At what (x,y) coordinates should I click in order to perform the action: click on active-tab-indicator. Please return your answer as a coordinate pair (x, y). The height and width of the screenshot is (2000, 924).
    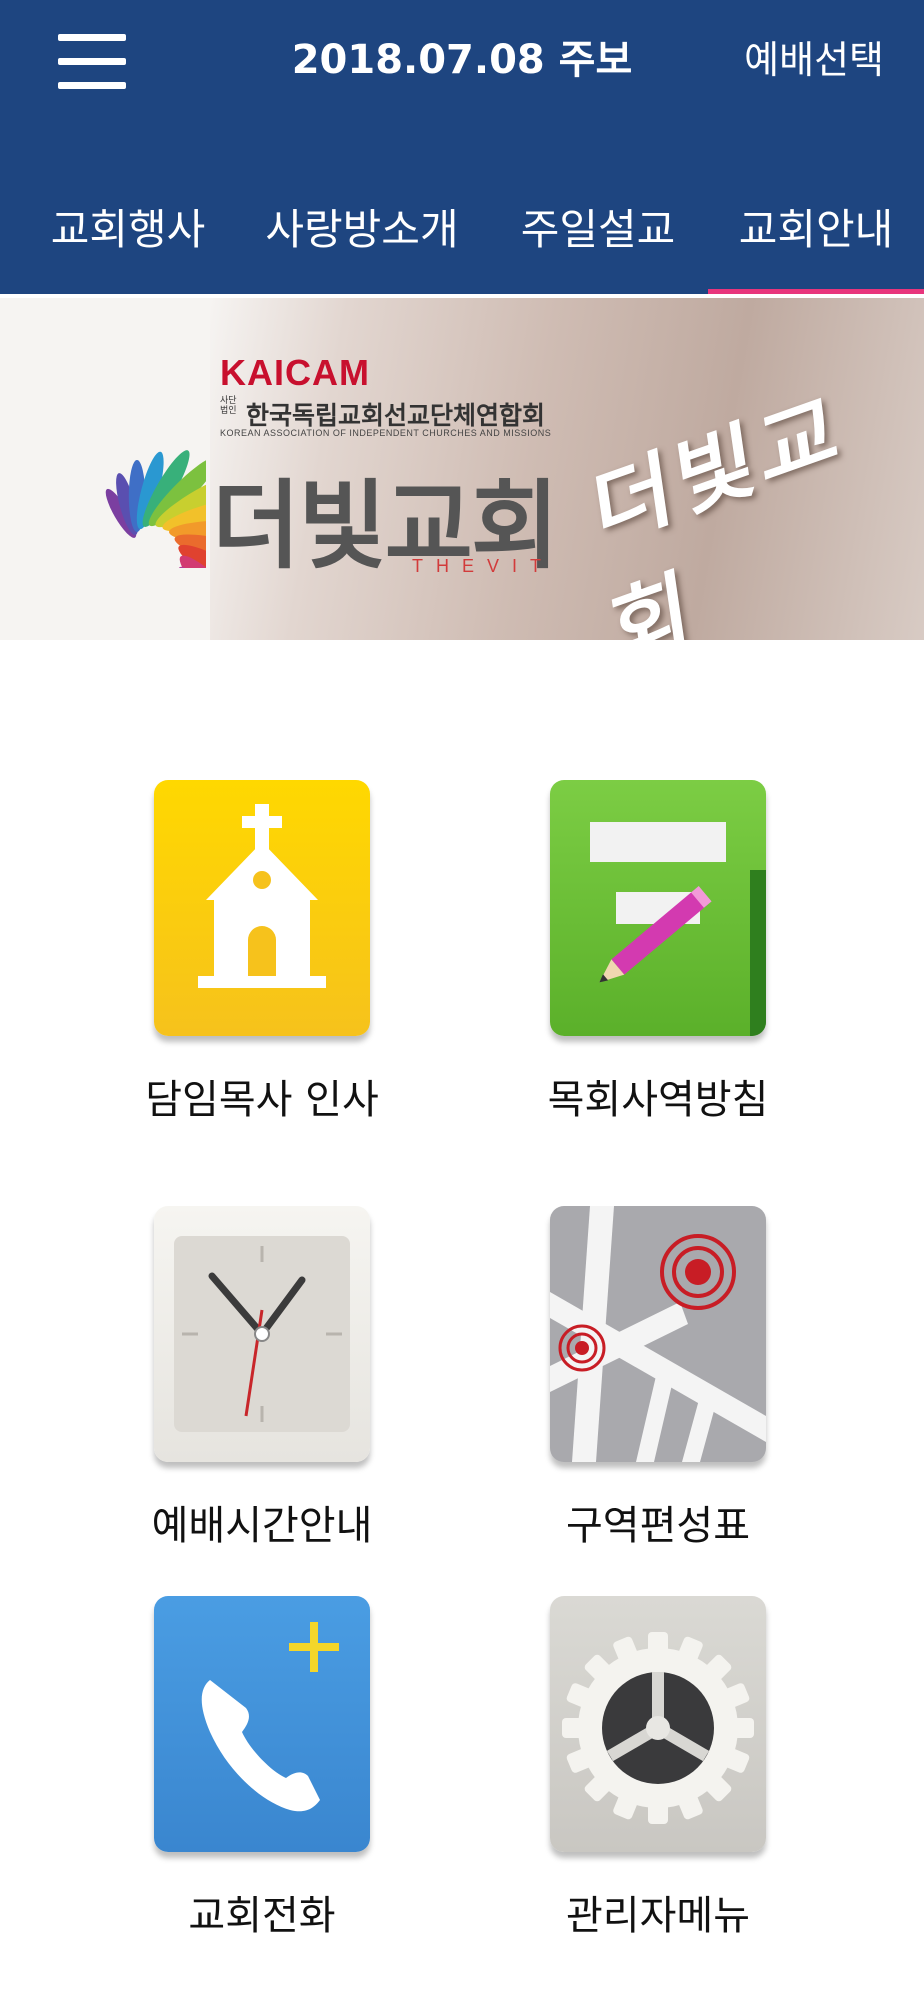
    Looking at the image, I should click on (816, 291).